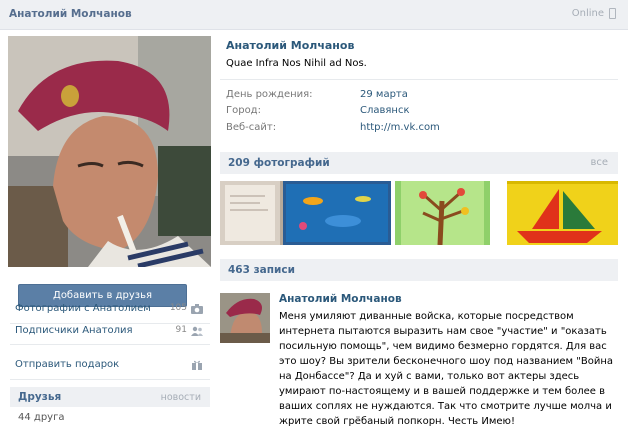 The height and width of the screenshot is (441, 628). Describe the element at coordinates (612, 13) in the screenshot. I see `mobile-phone-icon` at that location.